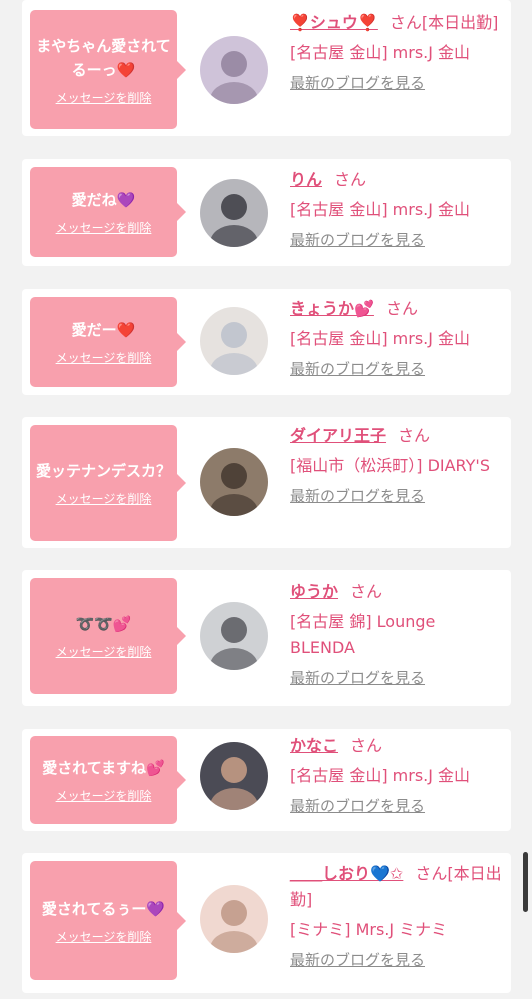 The image size is (532, 999). I want to click on girl-info: ダイアリ王子 さん [福山市（松浜町）] DIARY'S 最新のブログを見る, so click(397, 465).